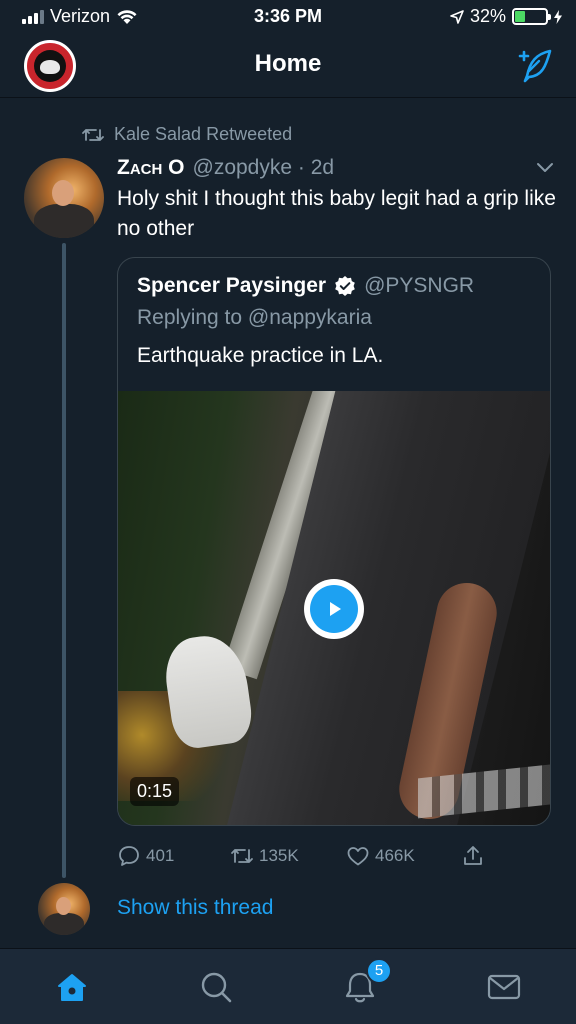  What do you see at coordinates (534, 66) in the screenshot?
I see `compose-tweet-icon` at bounding box center [534, 66].